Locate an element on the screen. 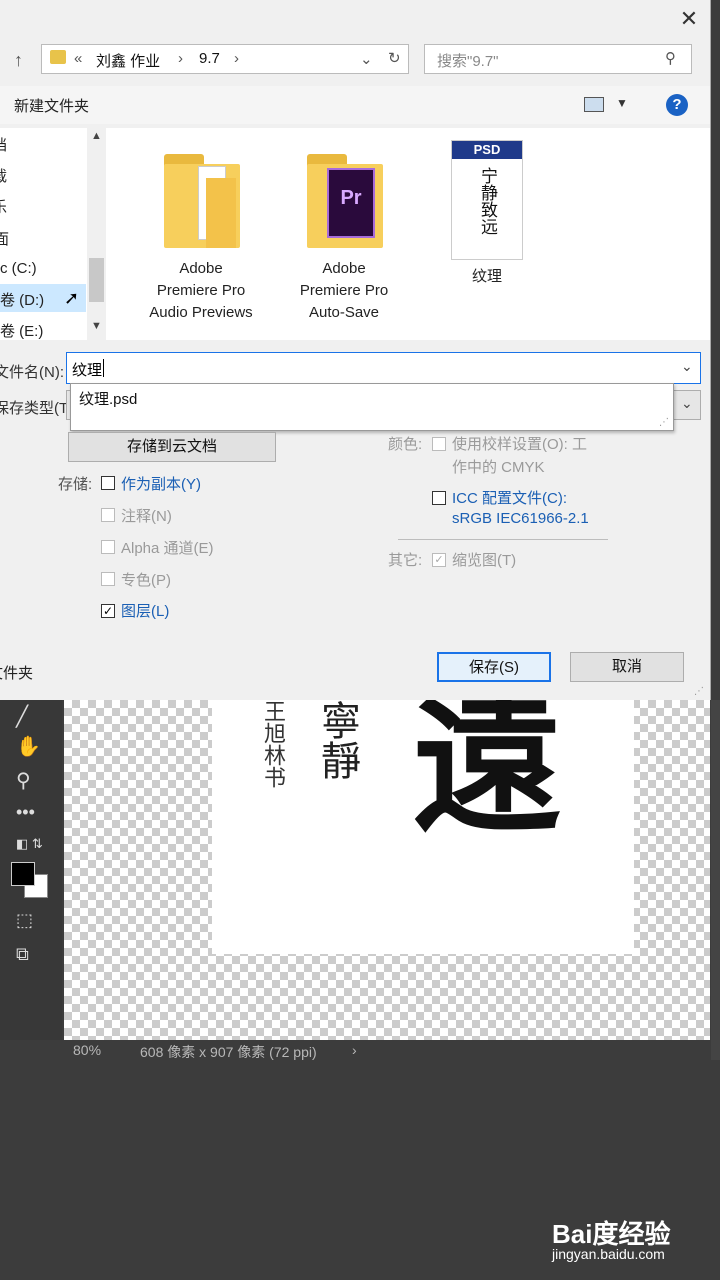 This screenshot has height=1280, width=720. spot-colors-label: 专色(P) is located at coordinates (146, 580).